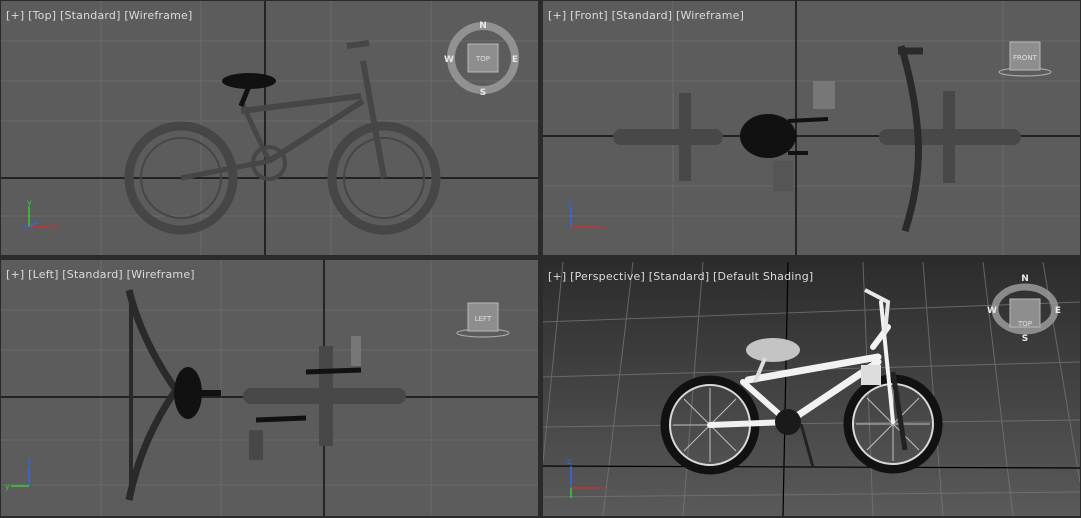  I want to click on viewcube-left-face: LEFT, so click(483, 319).